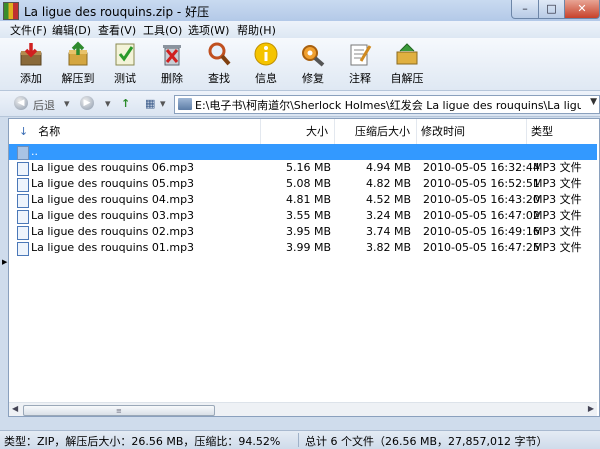 The width and height of the screenshot is (600, 449). What do you see at coordinates (525, 9) in the screenshot?
I see `minimize-button: –` at bounding box center [525, 9].